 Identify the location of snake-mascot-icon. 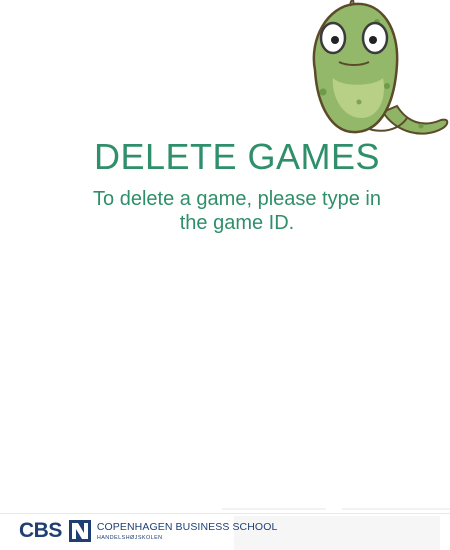
(380, 67).